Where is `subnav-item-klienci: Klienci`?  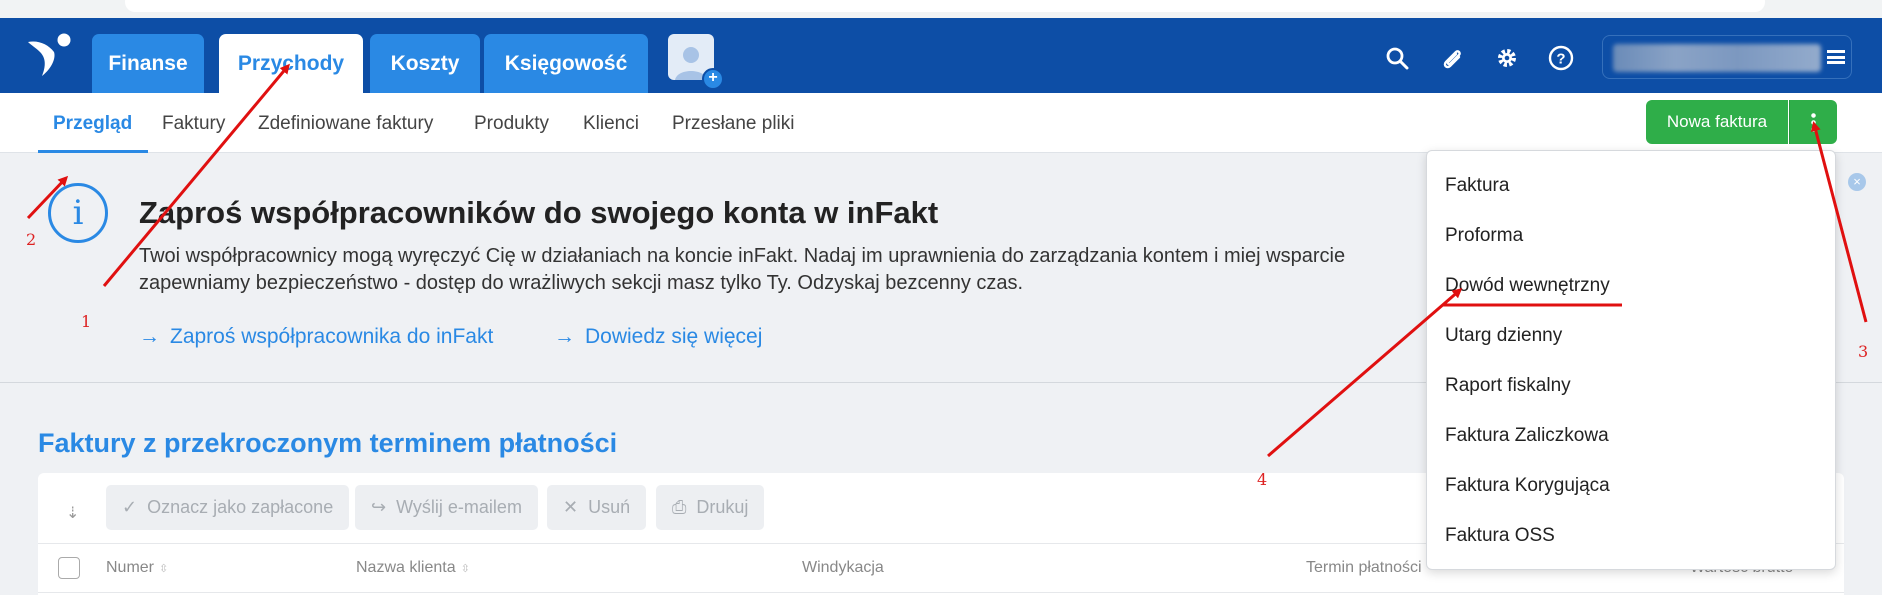
subnav-item-klienci: Klienci is located at coordinates (611, 124).